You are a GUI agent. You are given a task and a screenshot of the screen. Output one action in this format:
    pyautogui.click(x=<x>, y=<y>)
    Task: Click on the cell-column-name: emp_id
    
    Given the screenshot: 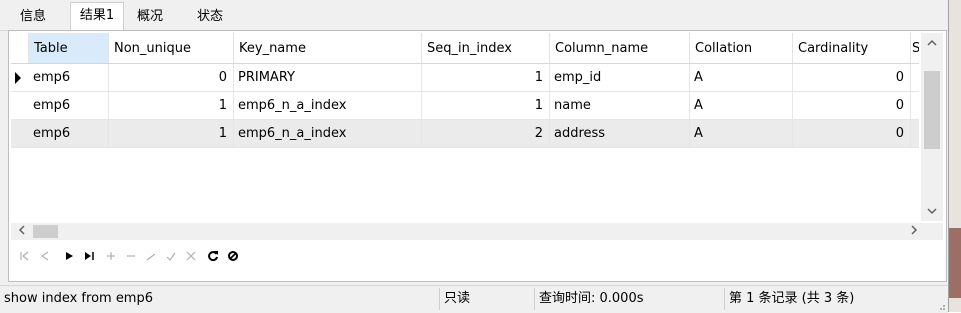 What is the action you would take?
    pyautogui.click(x=620, y=77)
    